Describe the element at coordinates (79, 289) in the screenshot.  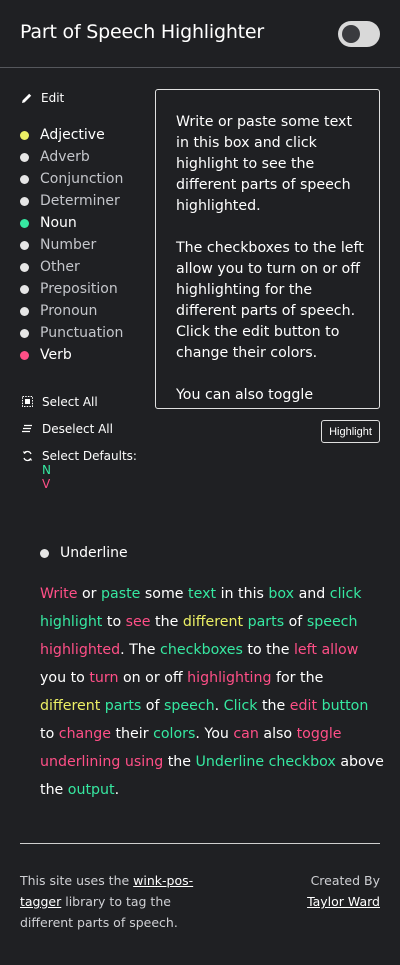
I see `pos-label: Preposition` at that location.